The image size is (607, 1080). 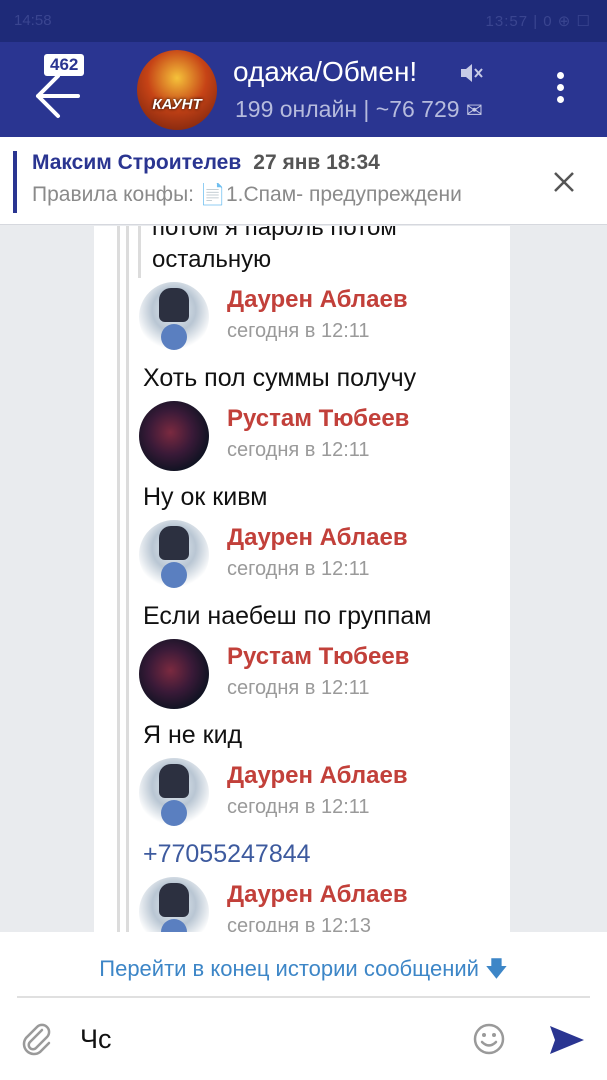 I want to click on more-menu-icon, so click(x=560, y=90).